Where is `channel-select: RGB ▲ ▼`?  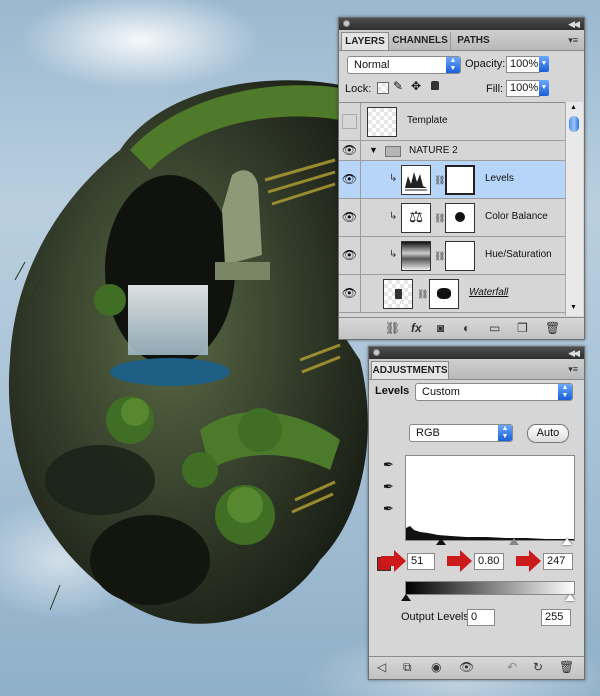 channel-select: RGB ▲ ▼ is located at coordinates (461, 433).